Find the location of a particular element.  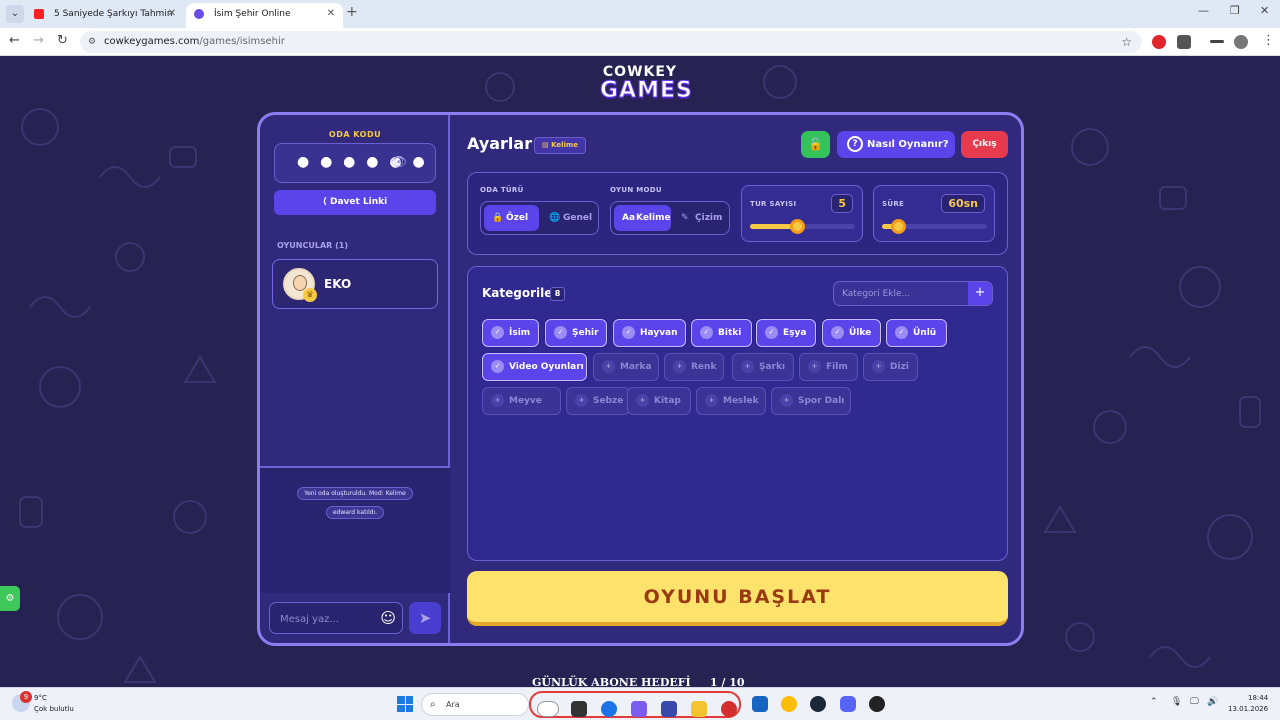

teams-icon is located at coordinates (669, 709).